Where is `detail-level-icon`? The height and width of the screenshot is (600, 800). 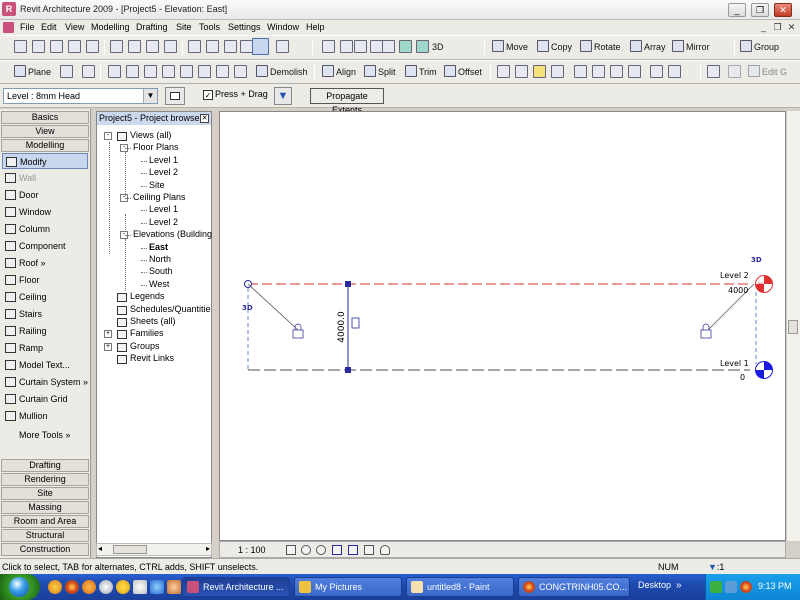
detail-level-icon is located at coordinates (291, 550).